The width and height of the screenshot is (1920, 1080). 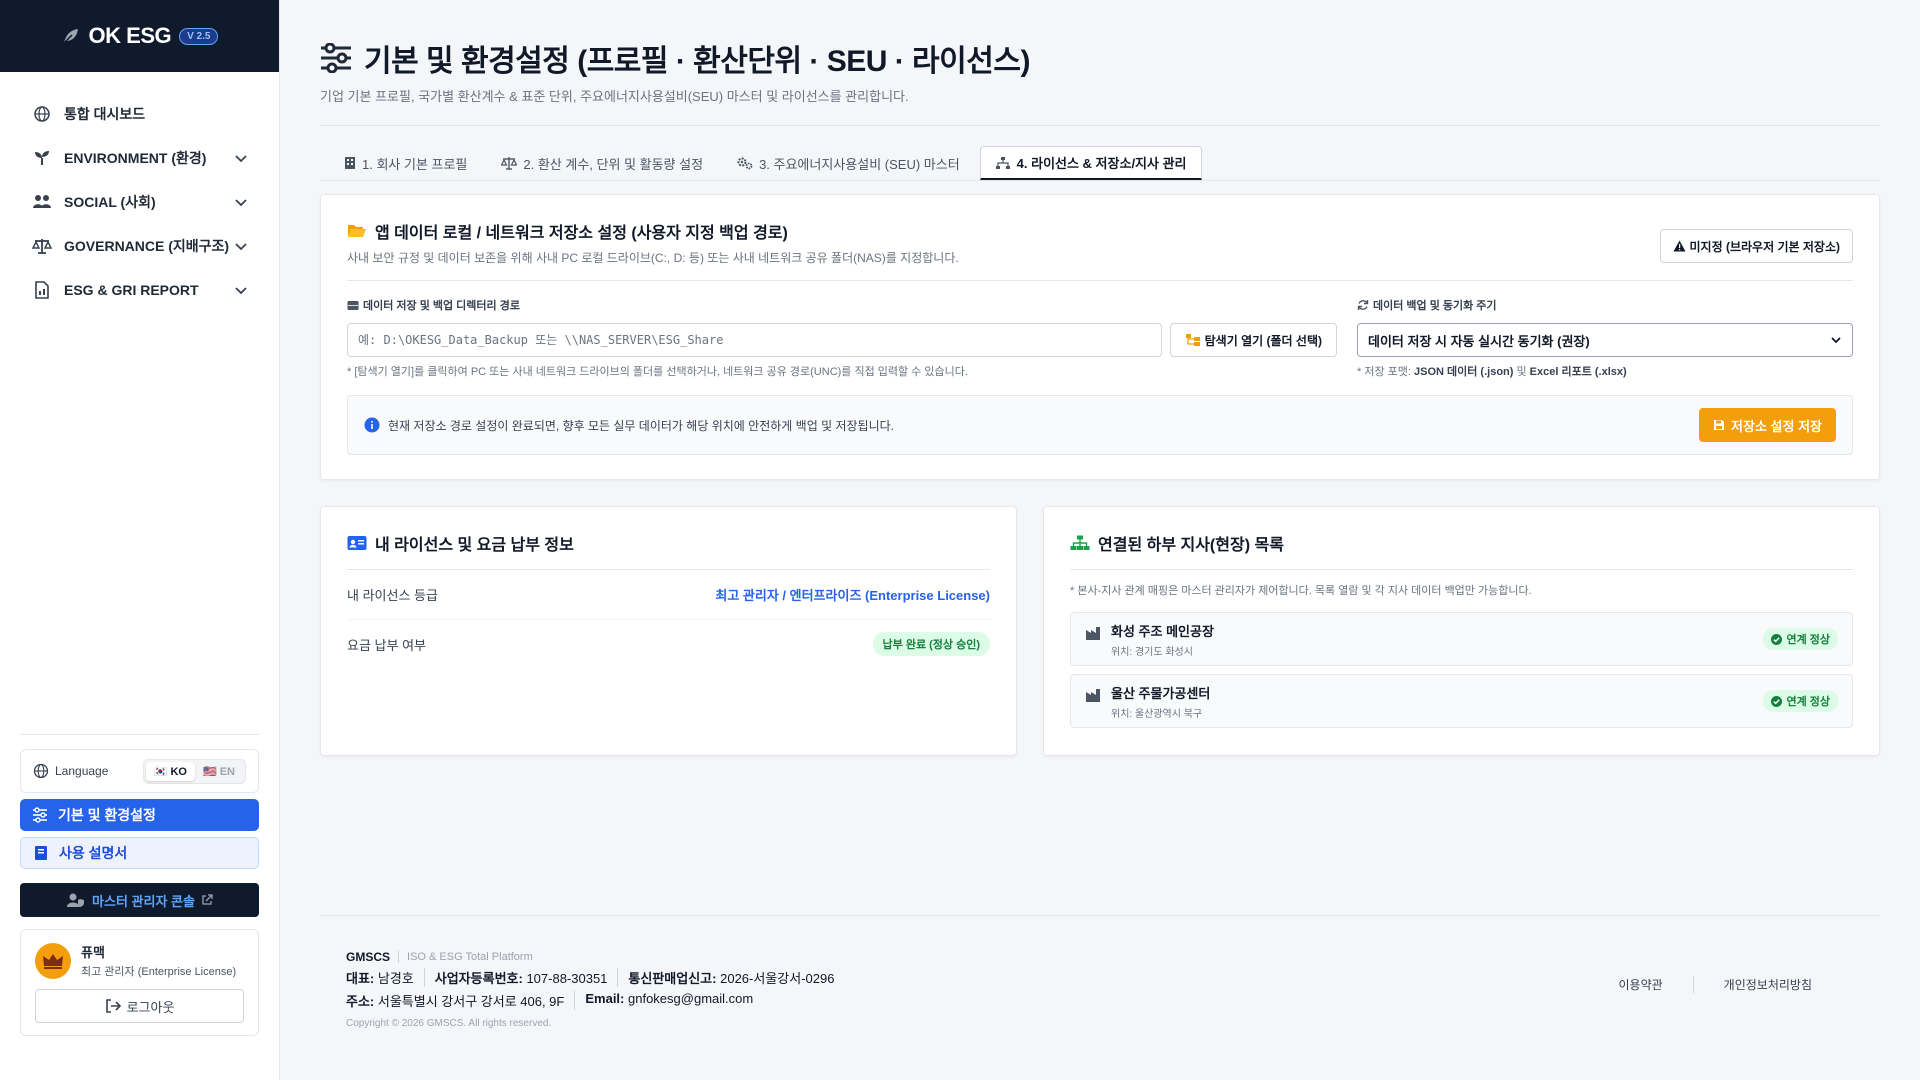 I want to click on settings-button: 기본 및 환경설정, so click(x=139, y=815).